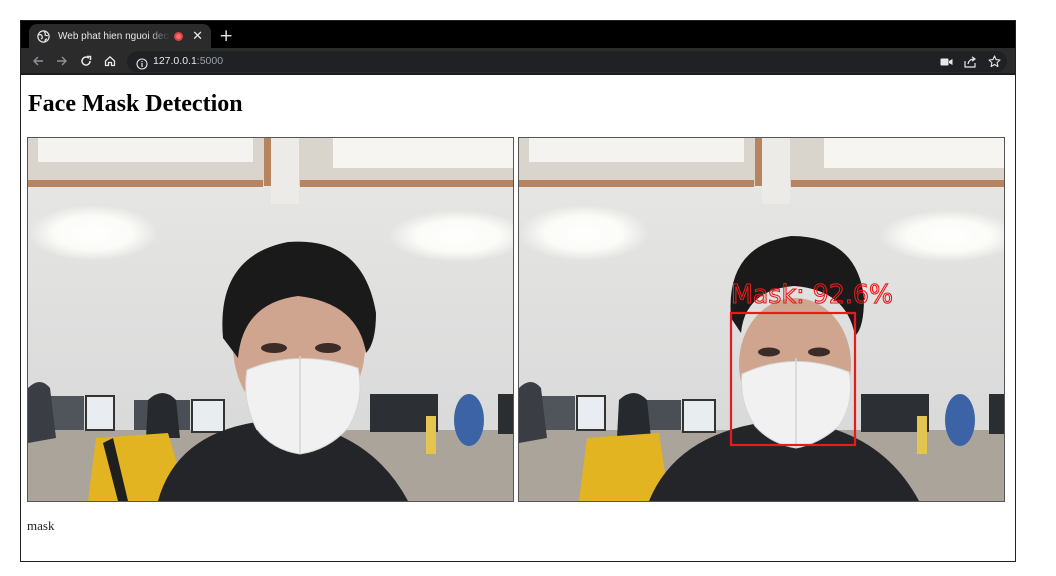 The image size is (1056, 576). I want to click on globe-icon, so click(43, 36).